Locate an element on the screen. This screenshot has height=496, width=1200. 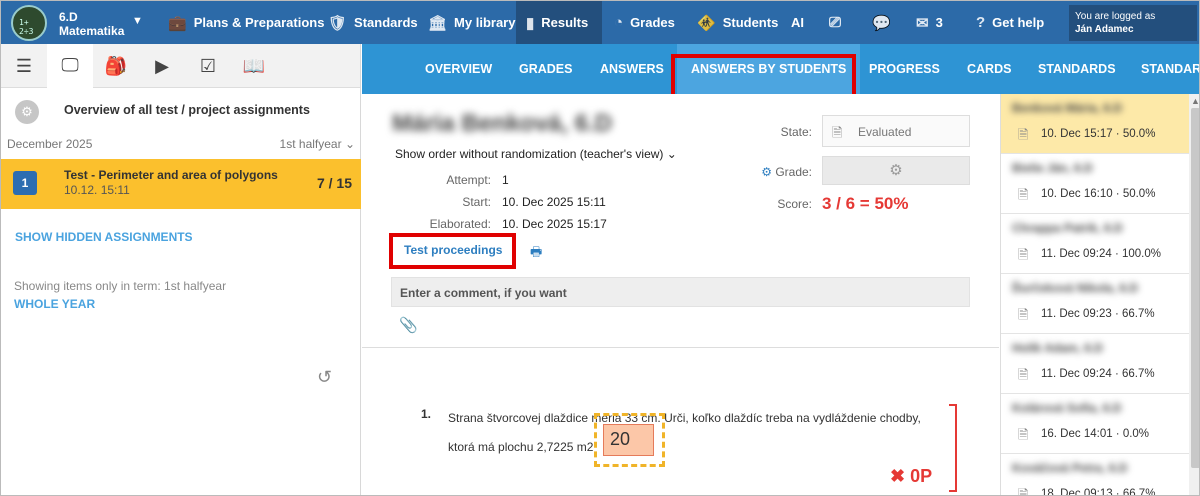
students-icon: 🚸 is located at coordinates (706, 23).